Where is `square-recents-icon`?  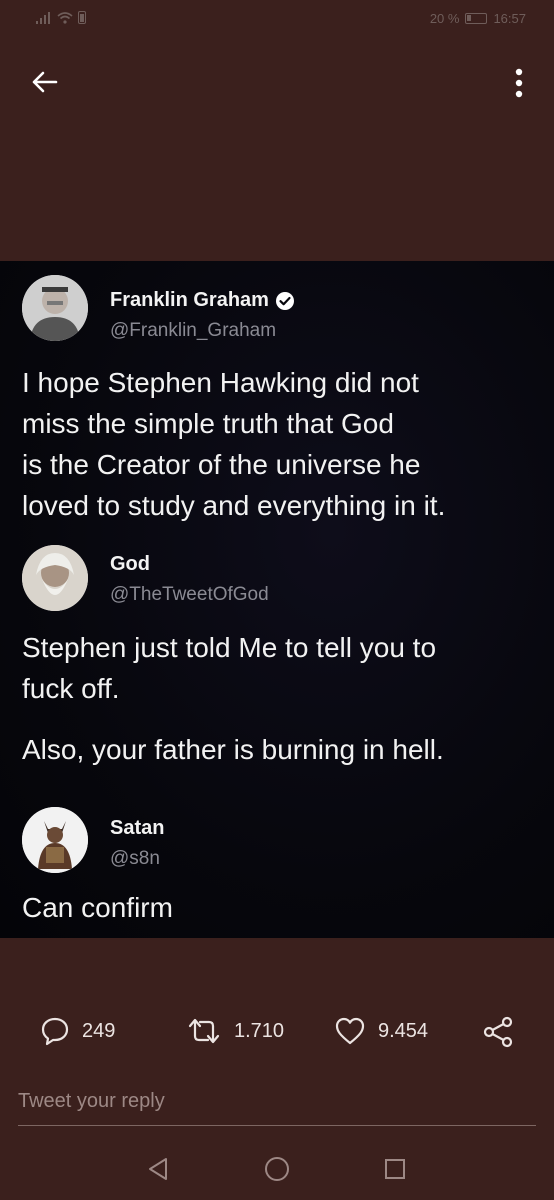 square-recents-icon is located at coordinates (395, 1169).